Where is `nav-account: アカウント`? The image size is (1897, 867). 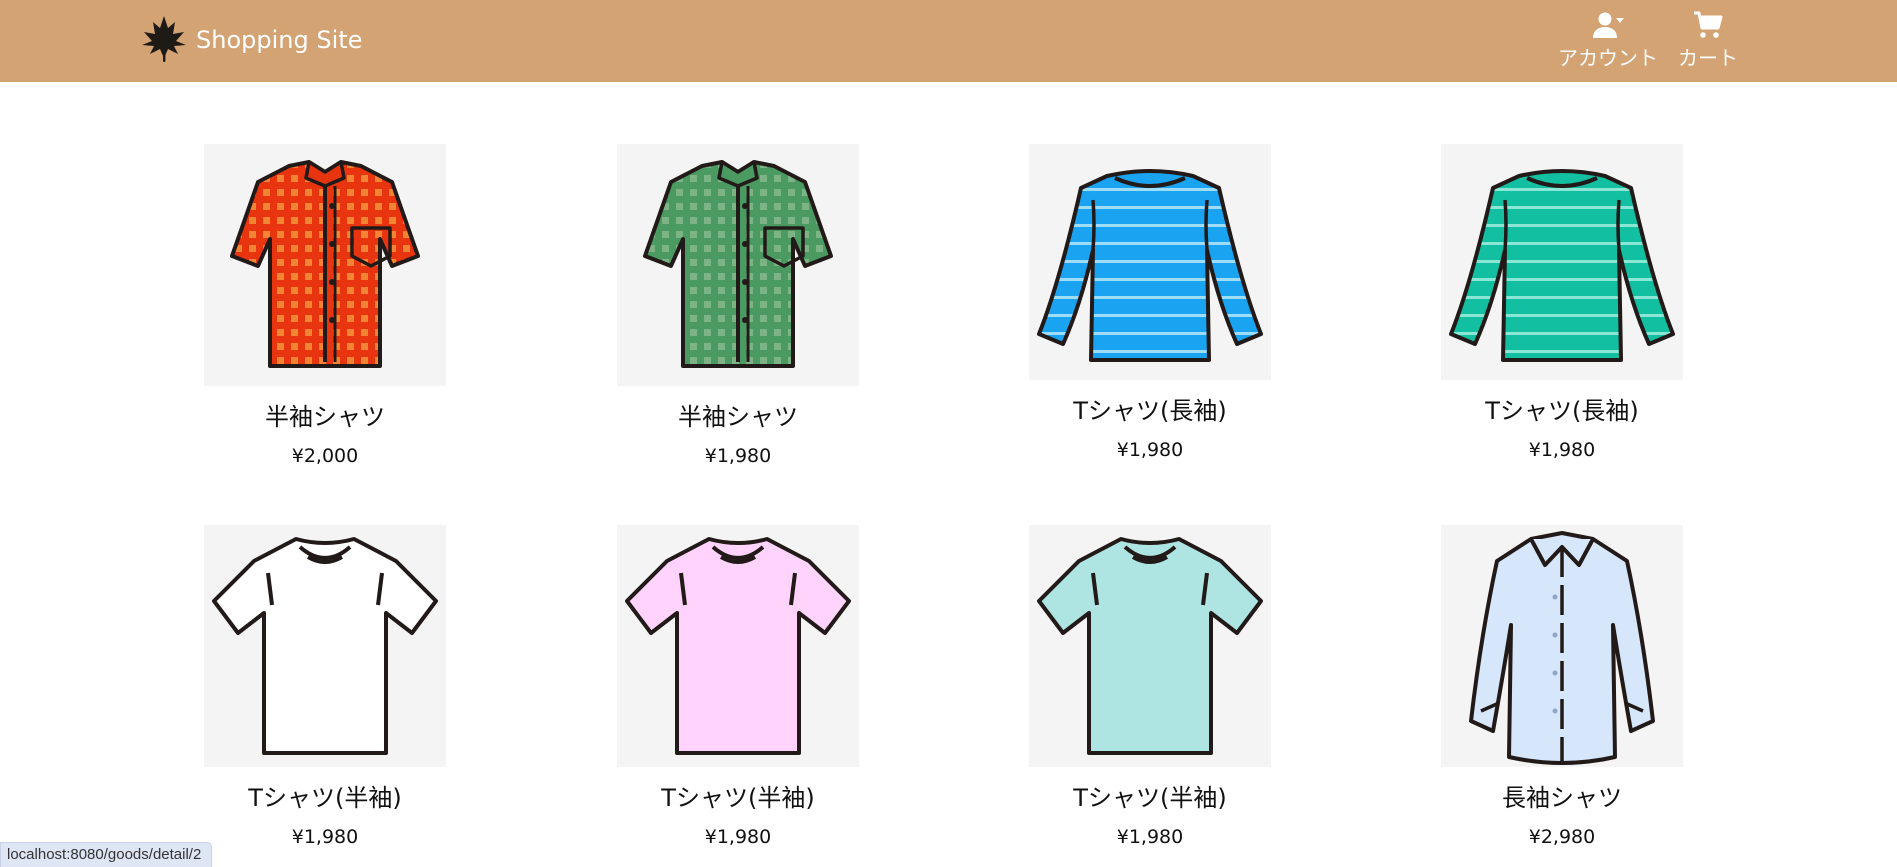 nav-account: アカウント is located at coordinates (1608, 40).